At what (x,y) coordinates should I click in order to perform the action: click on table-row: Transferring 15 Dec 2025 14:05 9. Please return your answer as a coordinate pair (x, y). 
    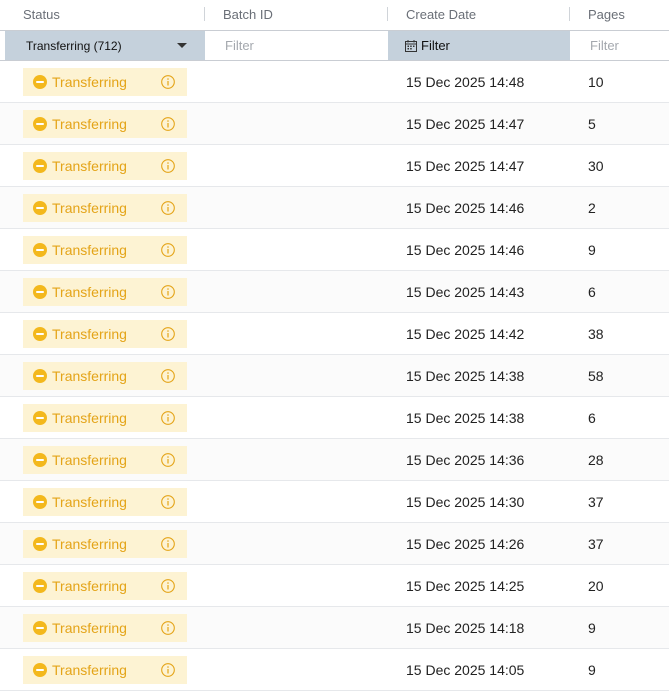
    Looking at the image, I should click on (334, 670).